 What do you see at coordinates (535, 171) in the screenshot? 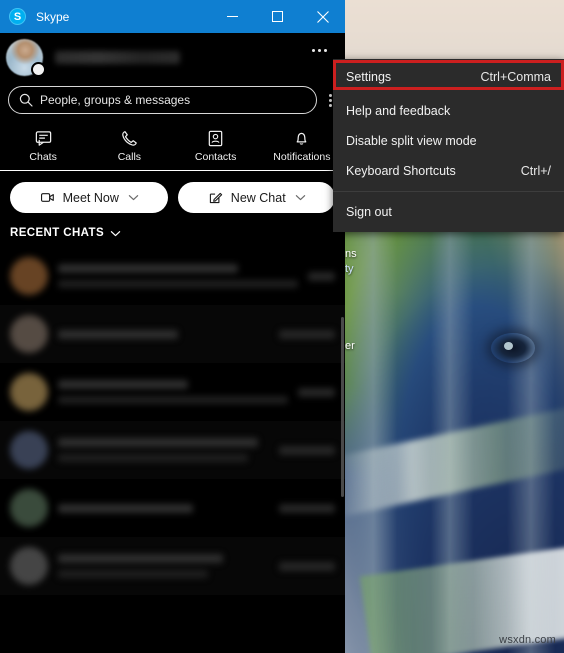
I see `menu-item-keyboard-shortcuts-accelerator: Ctrl+/` at bounding box center [535, 171].